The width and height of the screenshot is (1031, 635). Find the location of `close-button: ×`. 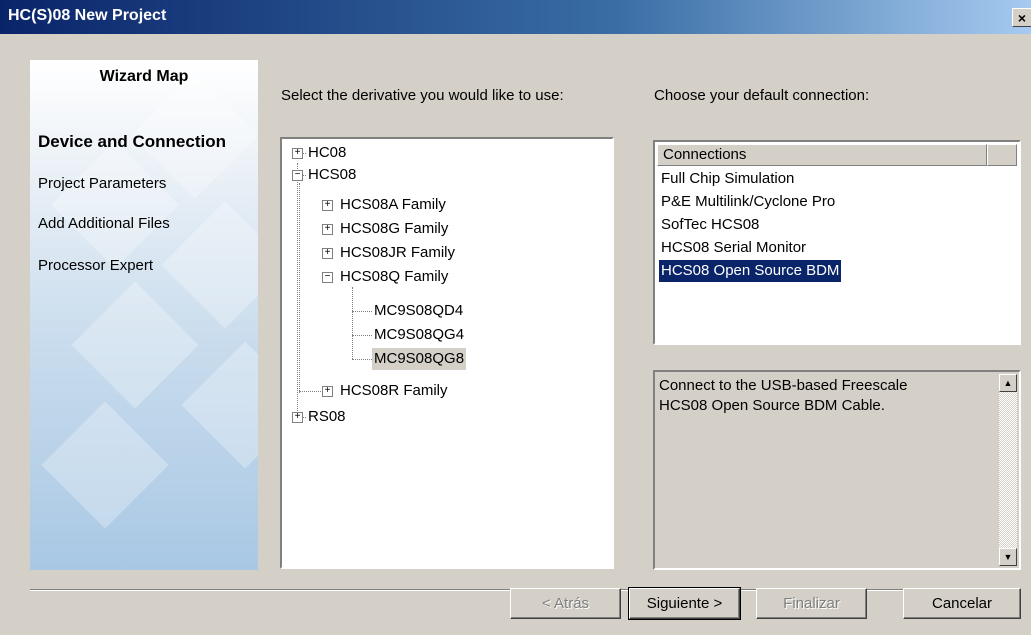

close-button: × is located at coordinates (1021, 17).